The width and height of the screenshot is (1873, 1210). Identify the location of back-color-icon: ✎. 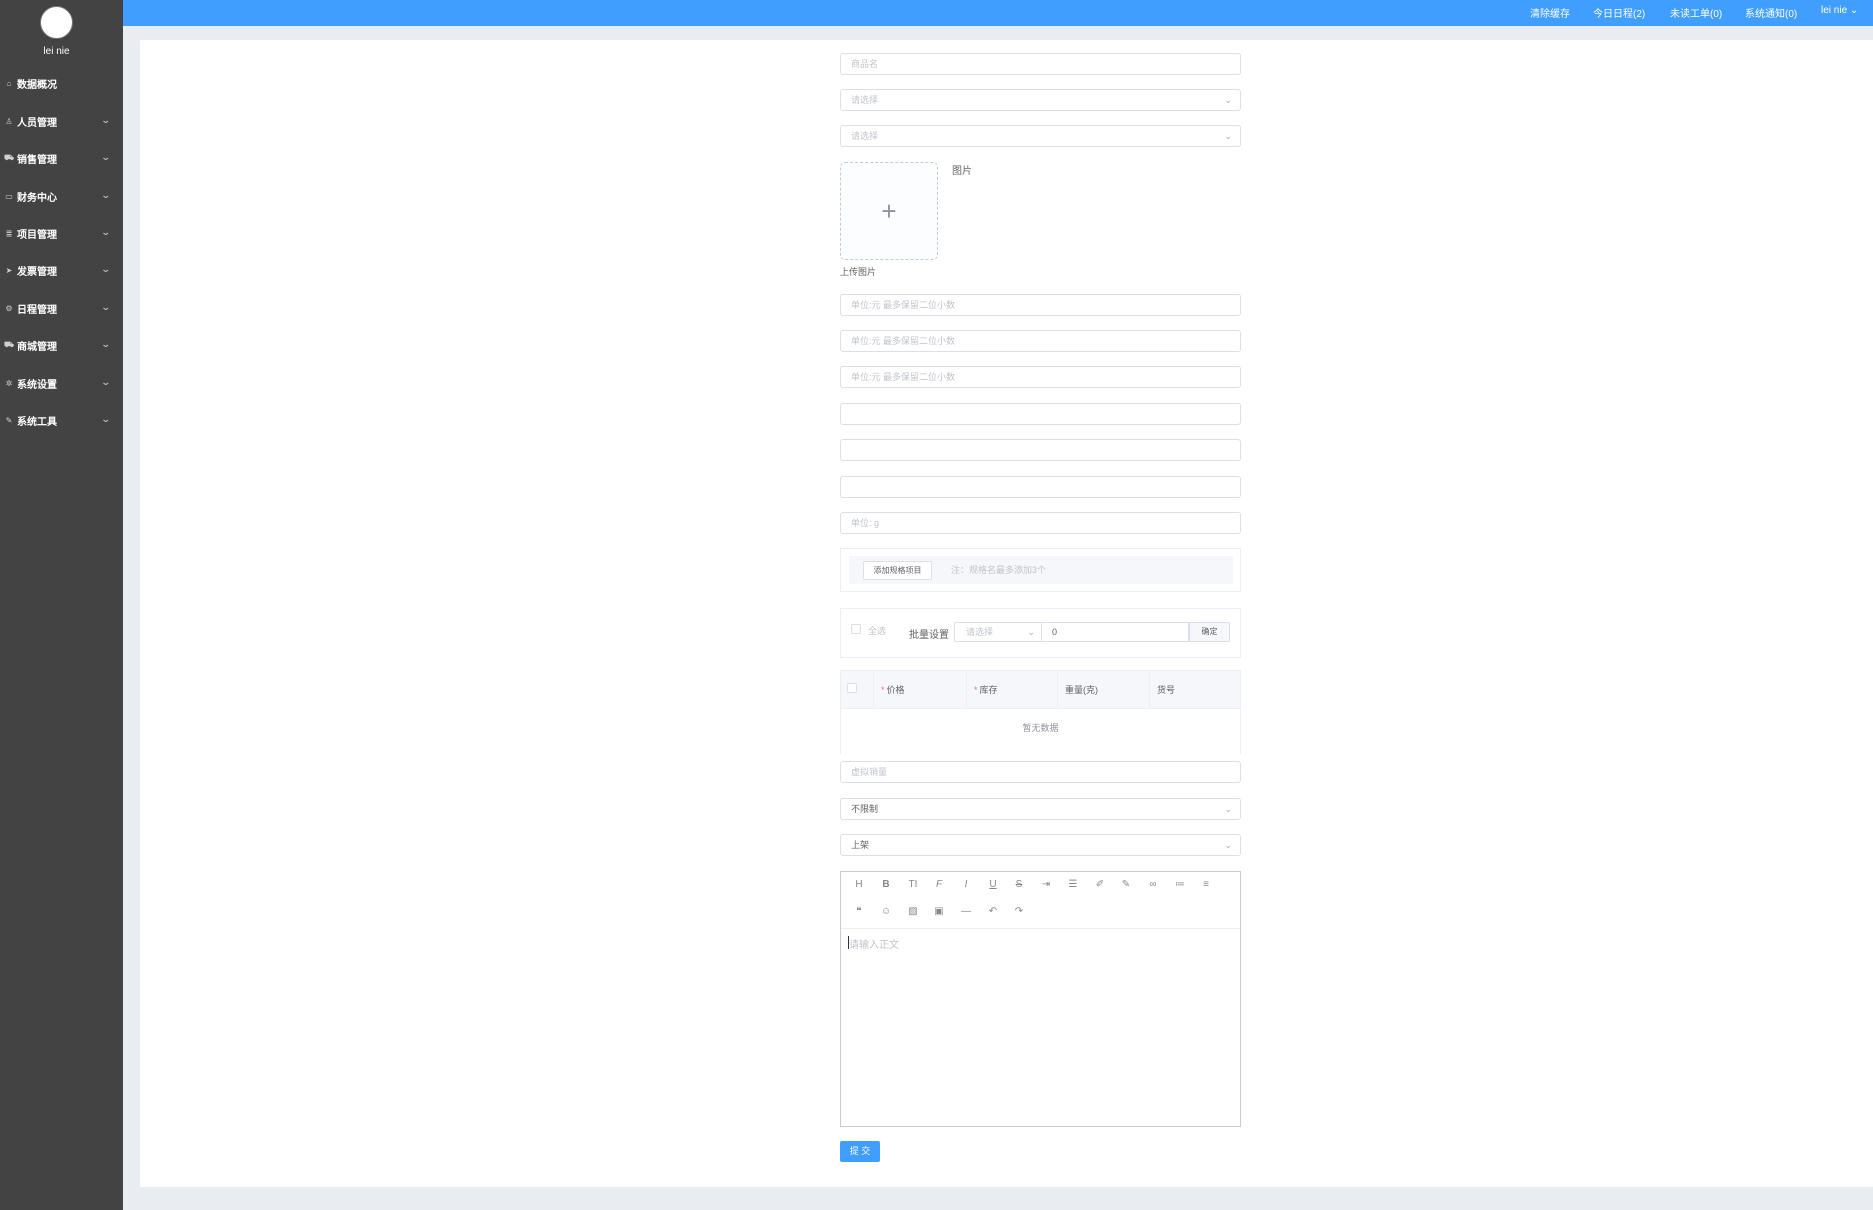
(1126, 885).